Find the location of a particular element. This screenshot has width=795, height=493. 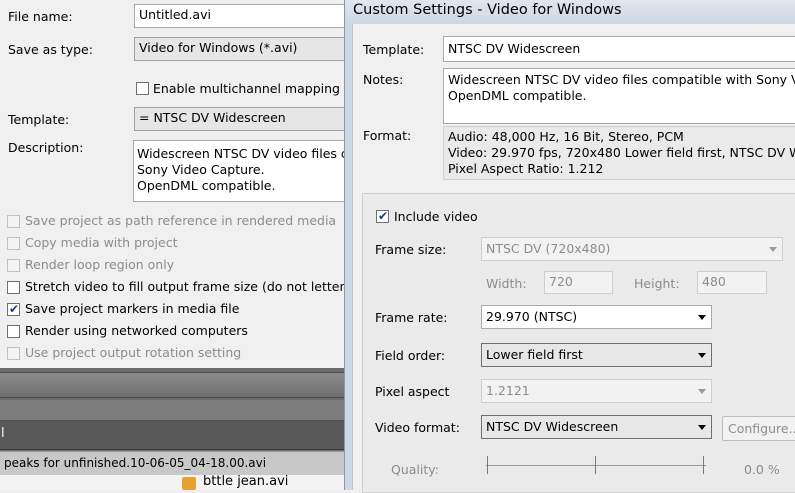

notes-label: Notes: is located at coordinates (383, 79).